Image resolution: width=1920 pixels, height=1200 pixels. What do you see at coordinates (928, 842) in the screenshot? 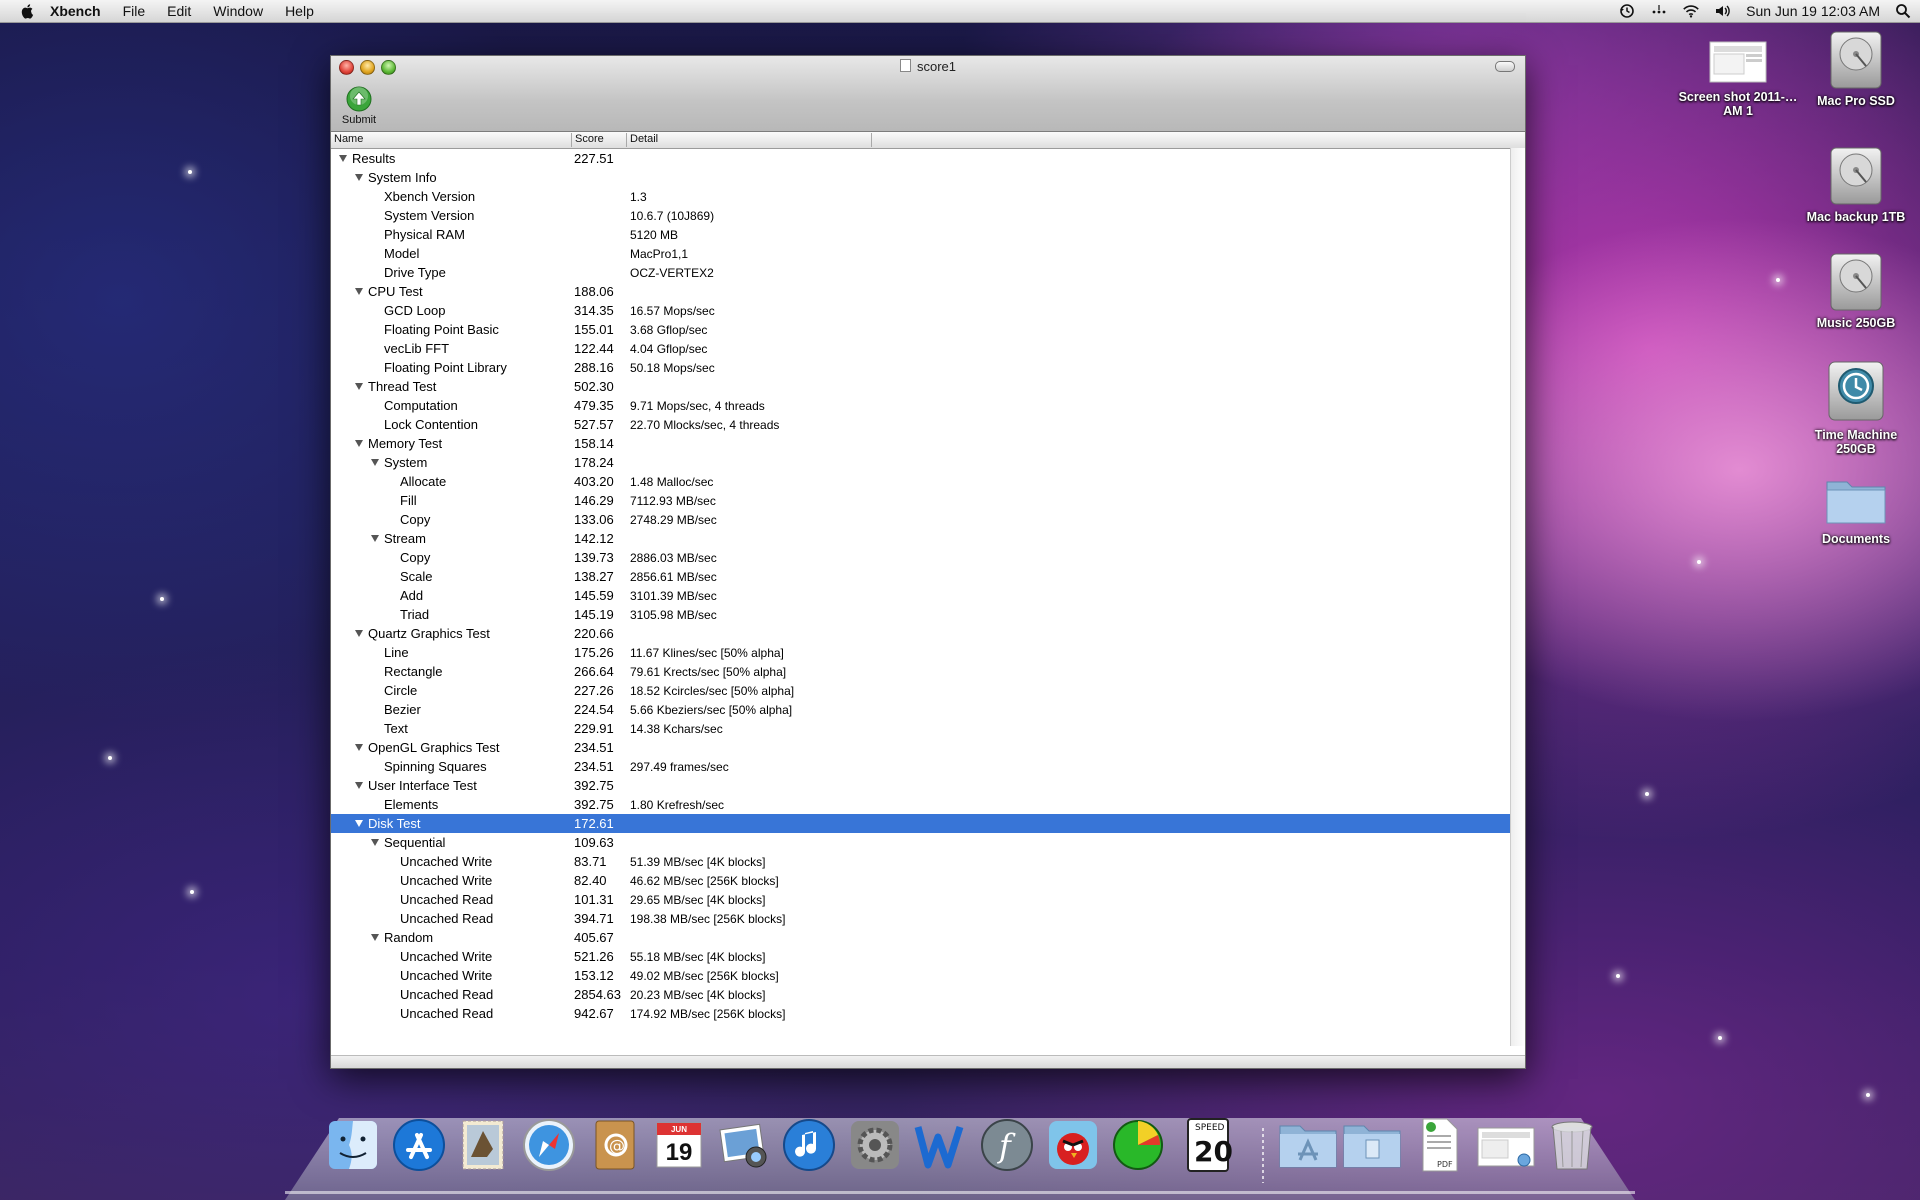
I see `outline-row: Sequential 109.63` at bounding box center [928, 842].